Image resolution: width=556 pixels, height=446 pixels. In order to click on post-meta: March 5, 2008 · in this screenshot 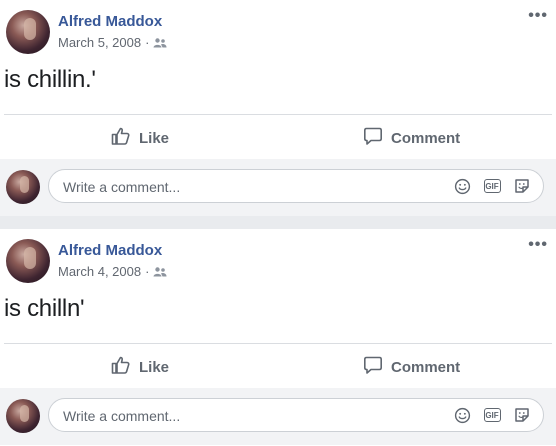, I will do `click(112, 42)`.